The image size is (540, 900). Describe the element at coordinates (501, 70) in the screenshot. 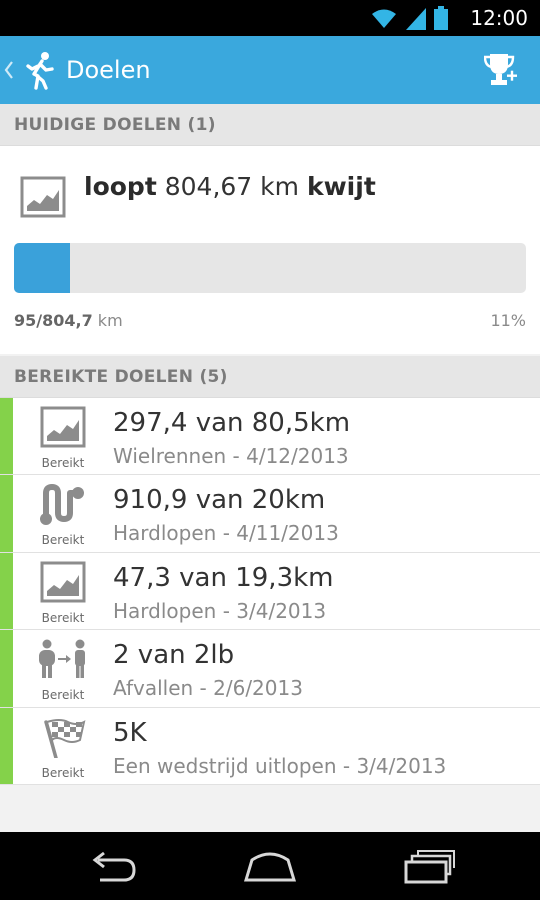

I see `add-goal-trophy-icon` at that location.